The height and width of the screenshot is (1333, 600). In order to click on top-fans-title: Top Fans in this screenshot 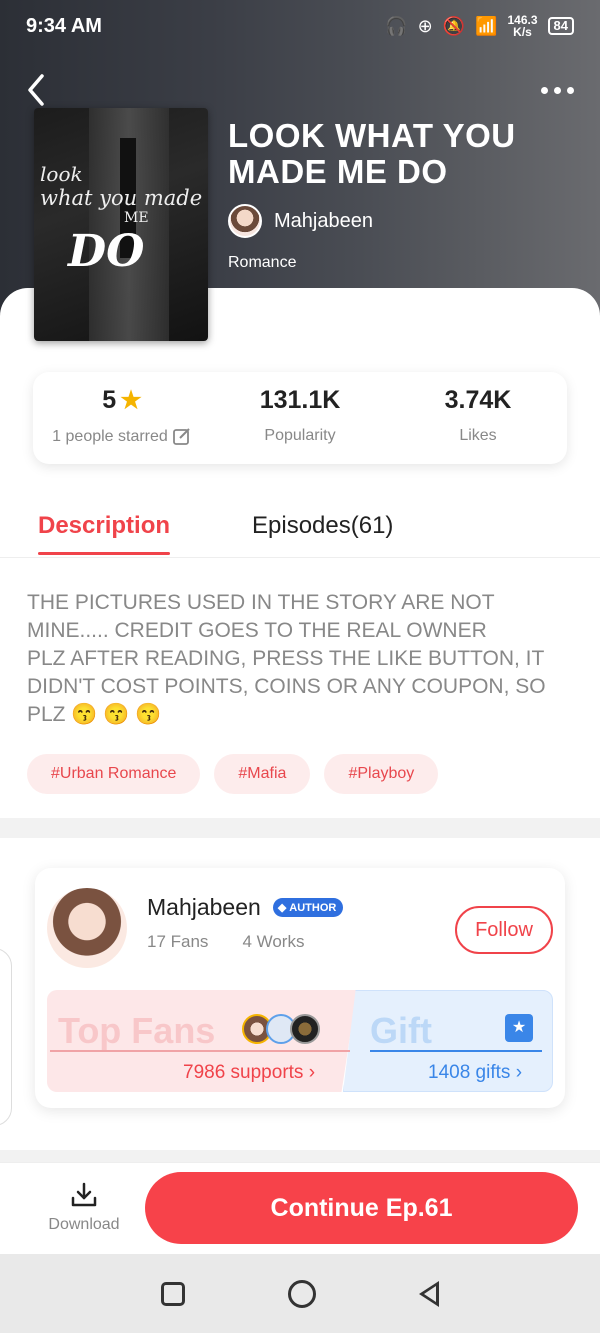, I will do `click(137, 1030)`.